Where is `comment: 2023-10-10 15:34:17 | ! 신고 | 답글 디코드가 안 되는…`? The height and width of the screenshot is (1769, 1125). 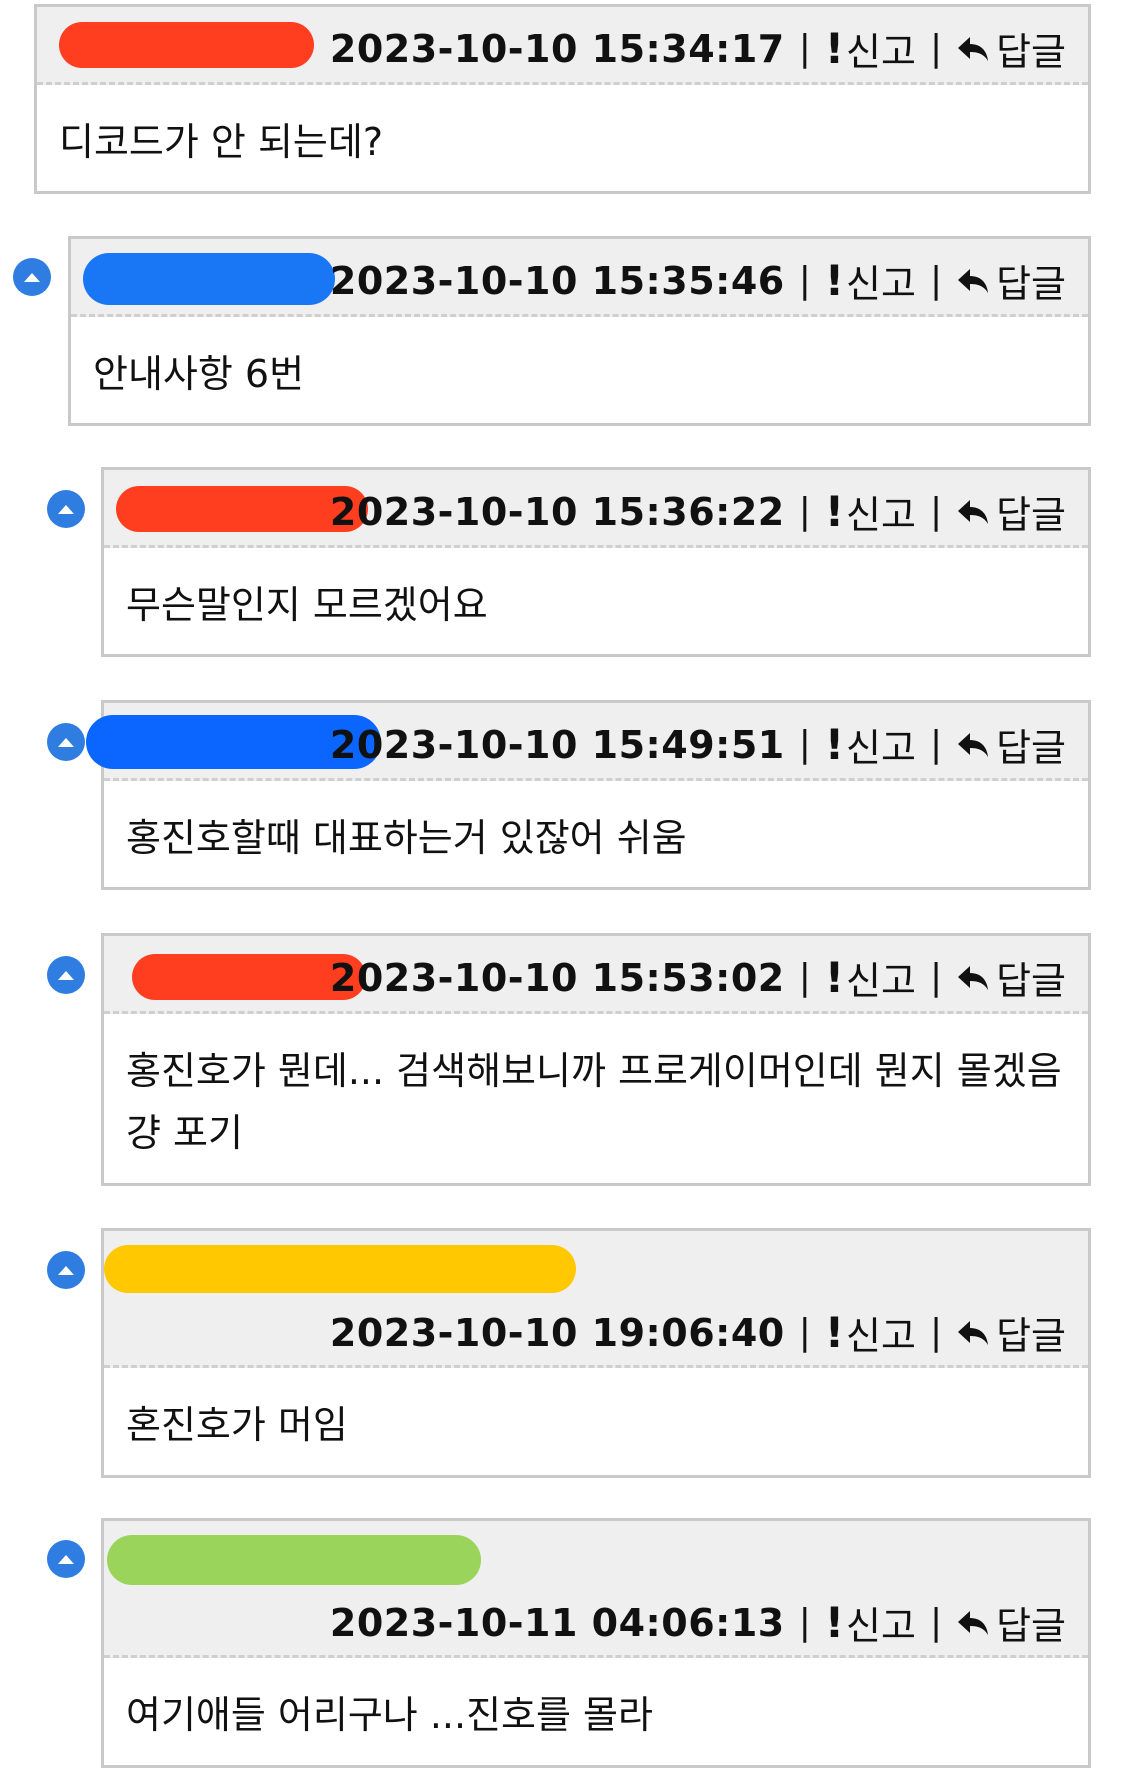
comment: 2023-10-10 15:34:17 | ! 신고 | 답글 디코드가 안 되는… is located at coordinates (562, 99).